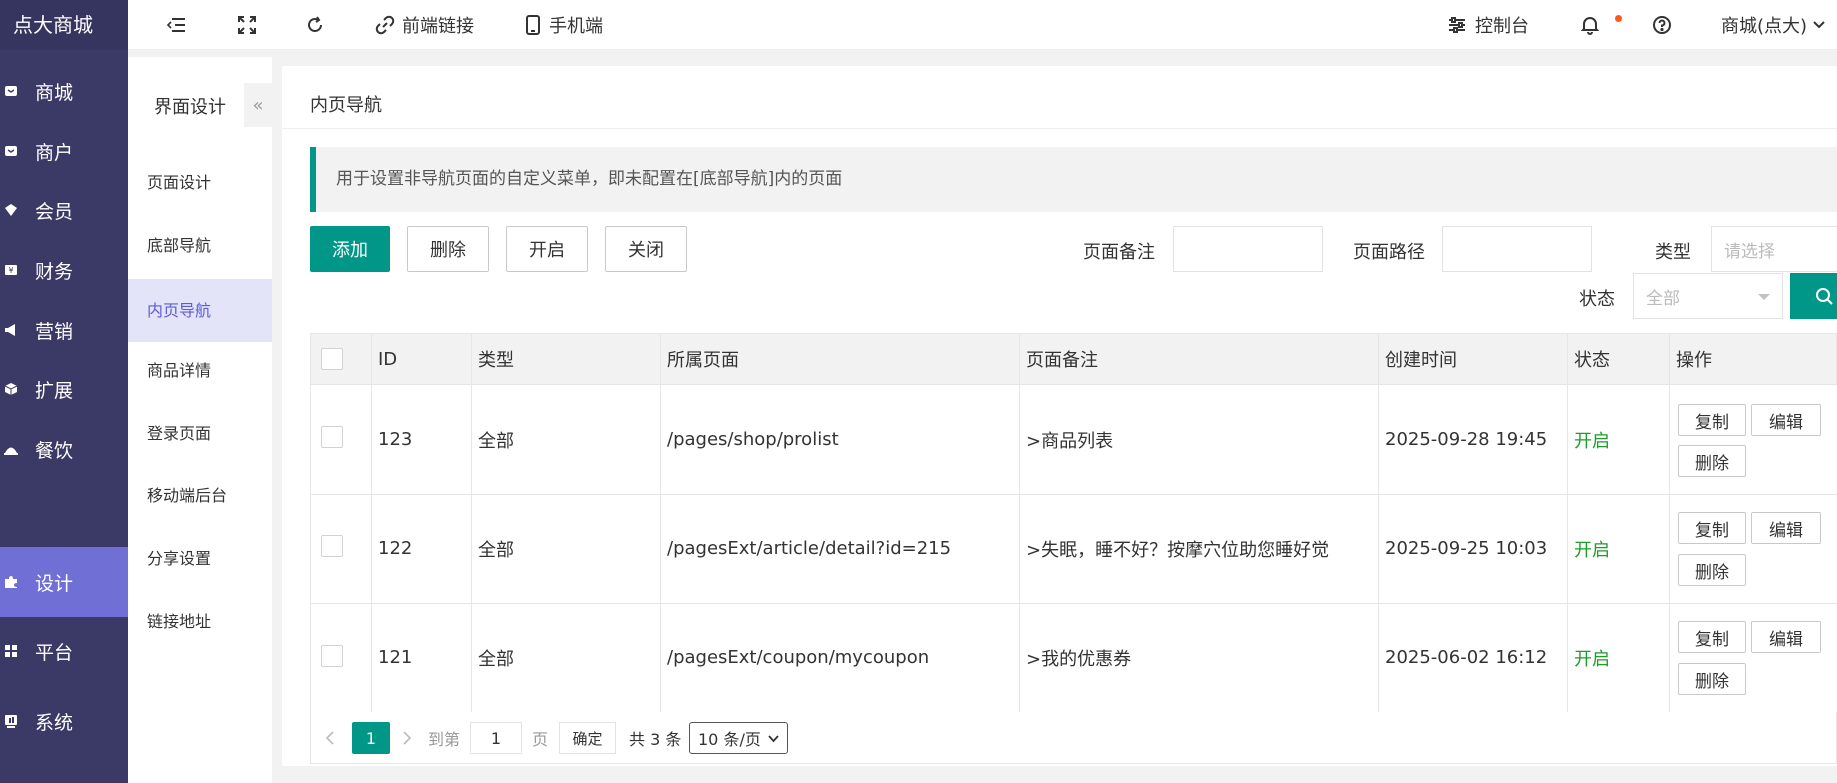 The width and height of the screenshot is (1837, 783). I want to click on row-remark: >我的优惠券, so click(1079, 659).